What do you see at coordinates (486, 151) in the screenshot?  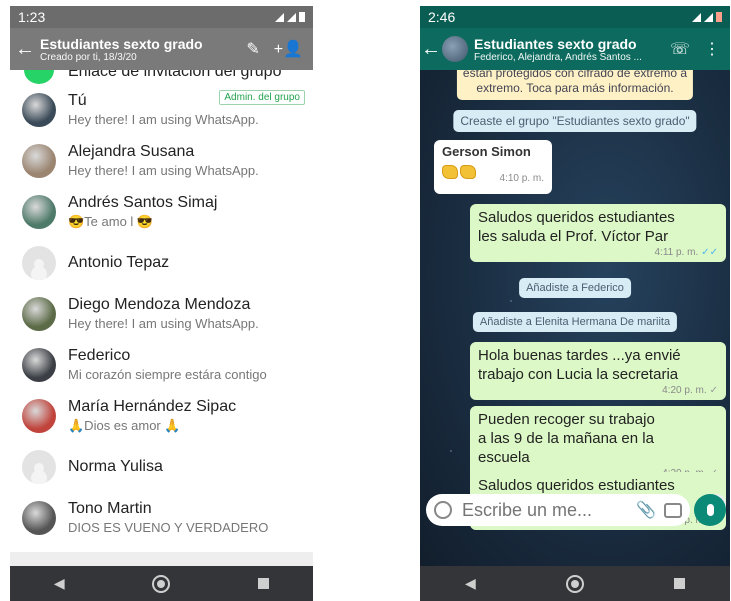 I see `sender-name: Gerson Simon` at bounding box center [486, 151].